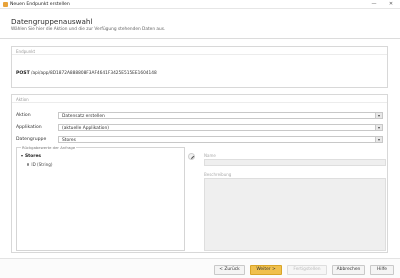 The width and height of the screenshot is (400, 278). What do you see at coordinates (218, 174) in the screenshot?
I see `description-label: Beschreibung` at bounding box center [218, 174].